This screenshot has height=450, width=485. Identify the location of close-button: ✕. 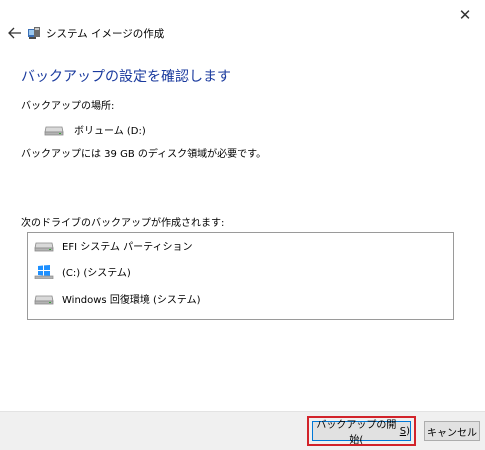
(465, 15).